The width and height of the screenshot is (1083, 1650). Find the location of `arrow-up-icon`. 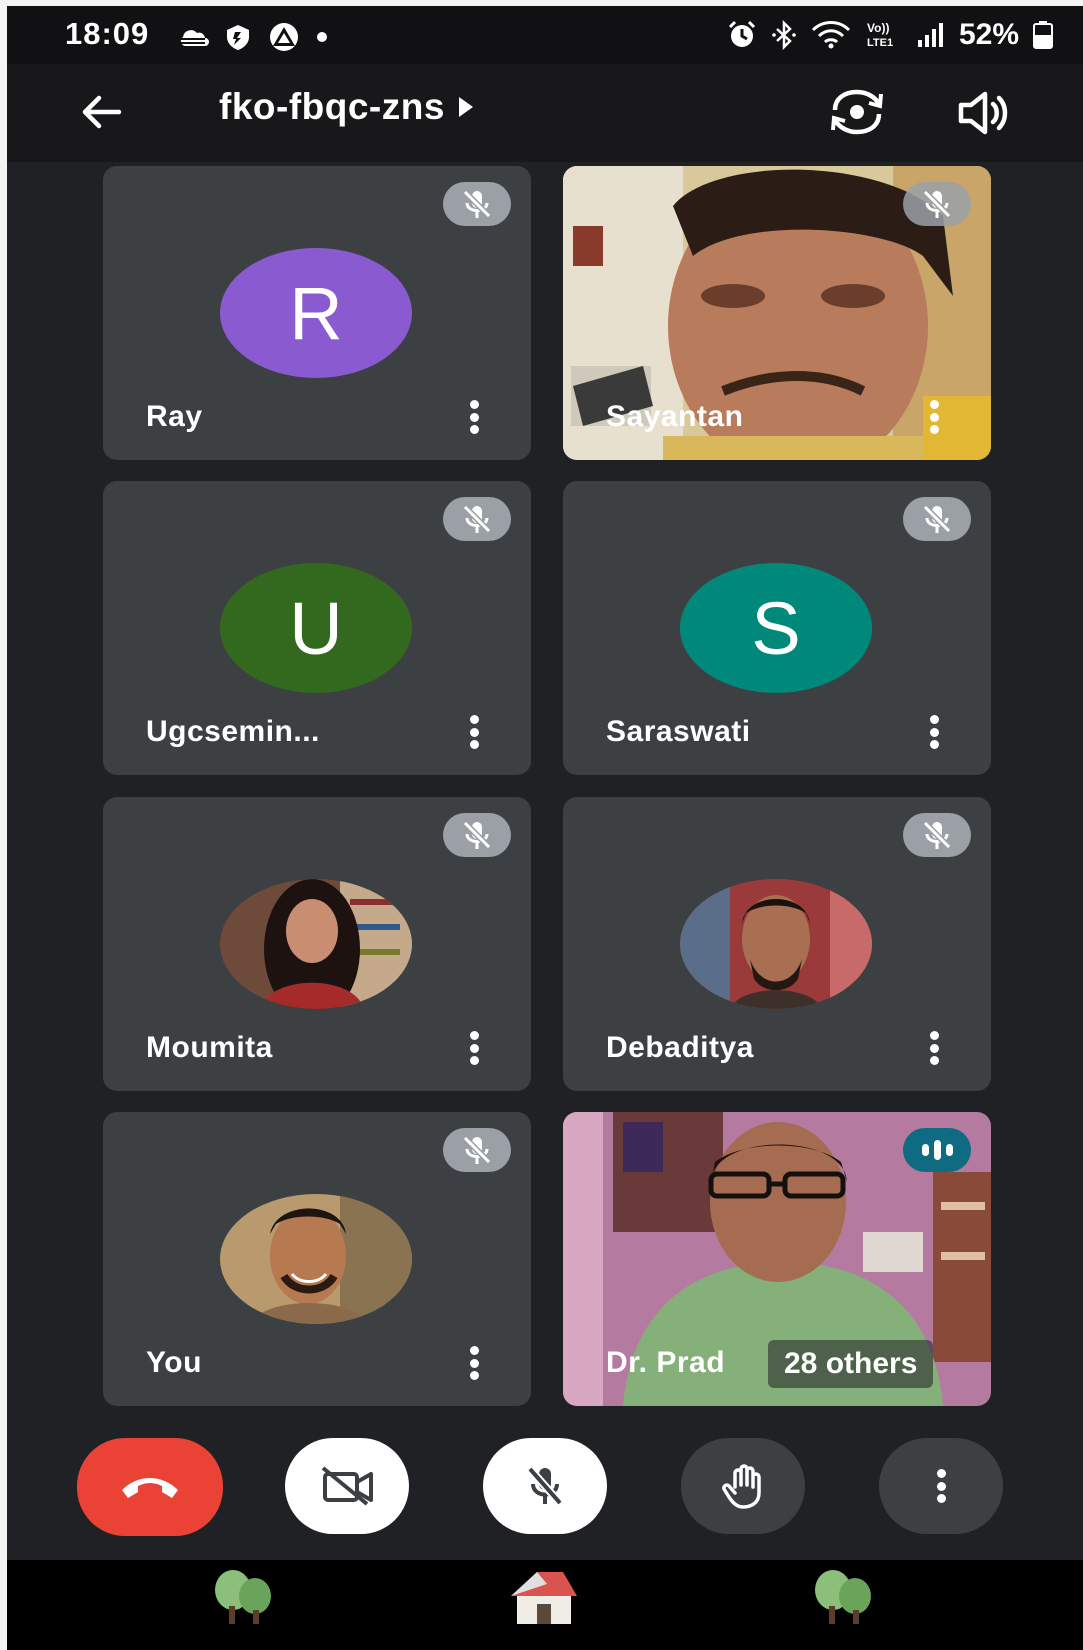

arrow-up-icon is located at coordinates (284, 37).